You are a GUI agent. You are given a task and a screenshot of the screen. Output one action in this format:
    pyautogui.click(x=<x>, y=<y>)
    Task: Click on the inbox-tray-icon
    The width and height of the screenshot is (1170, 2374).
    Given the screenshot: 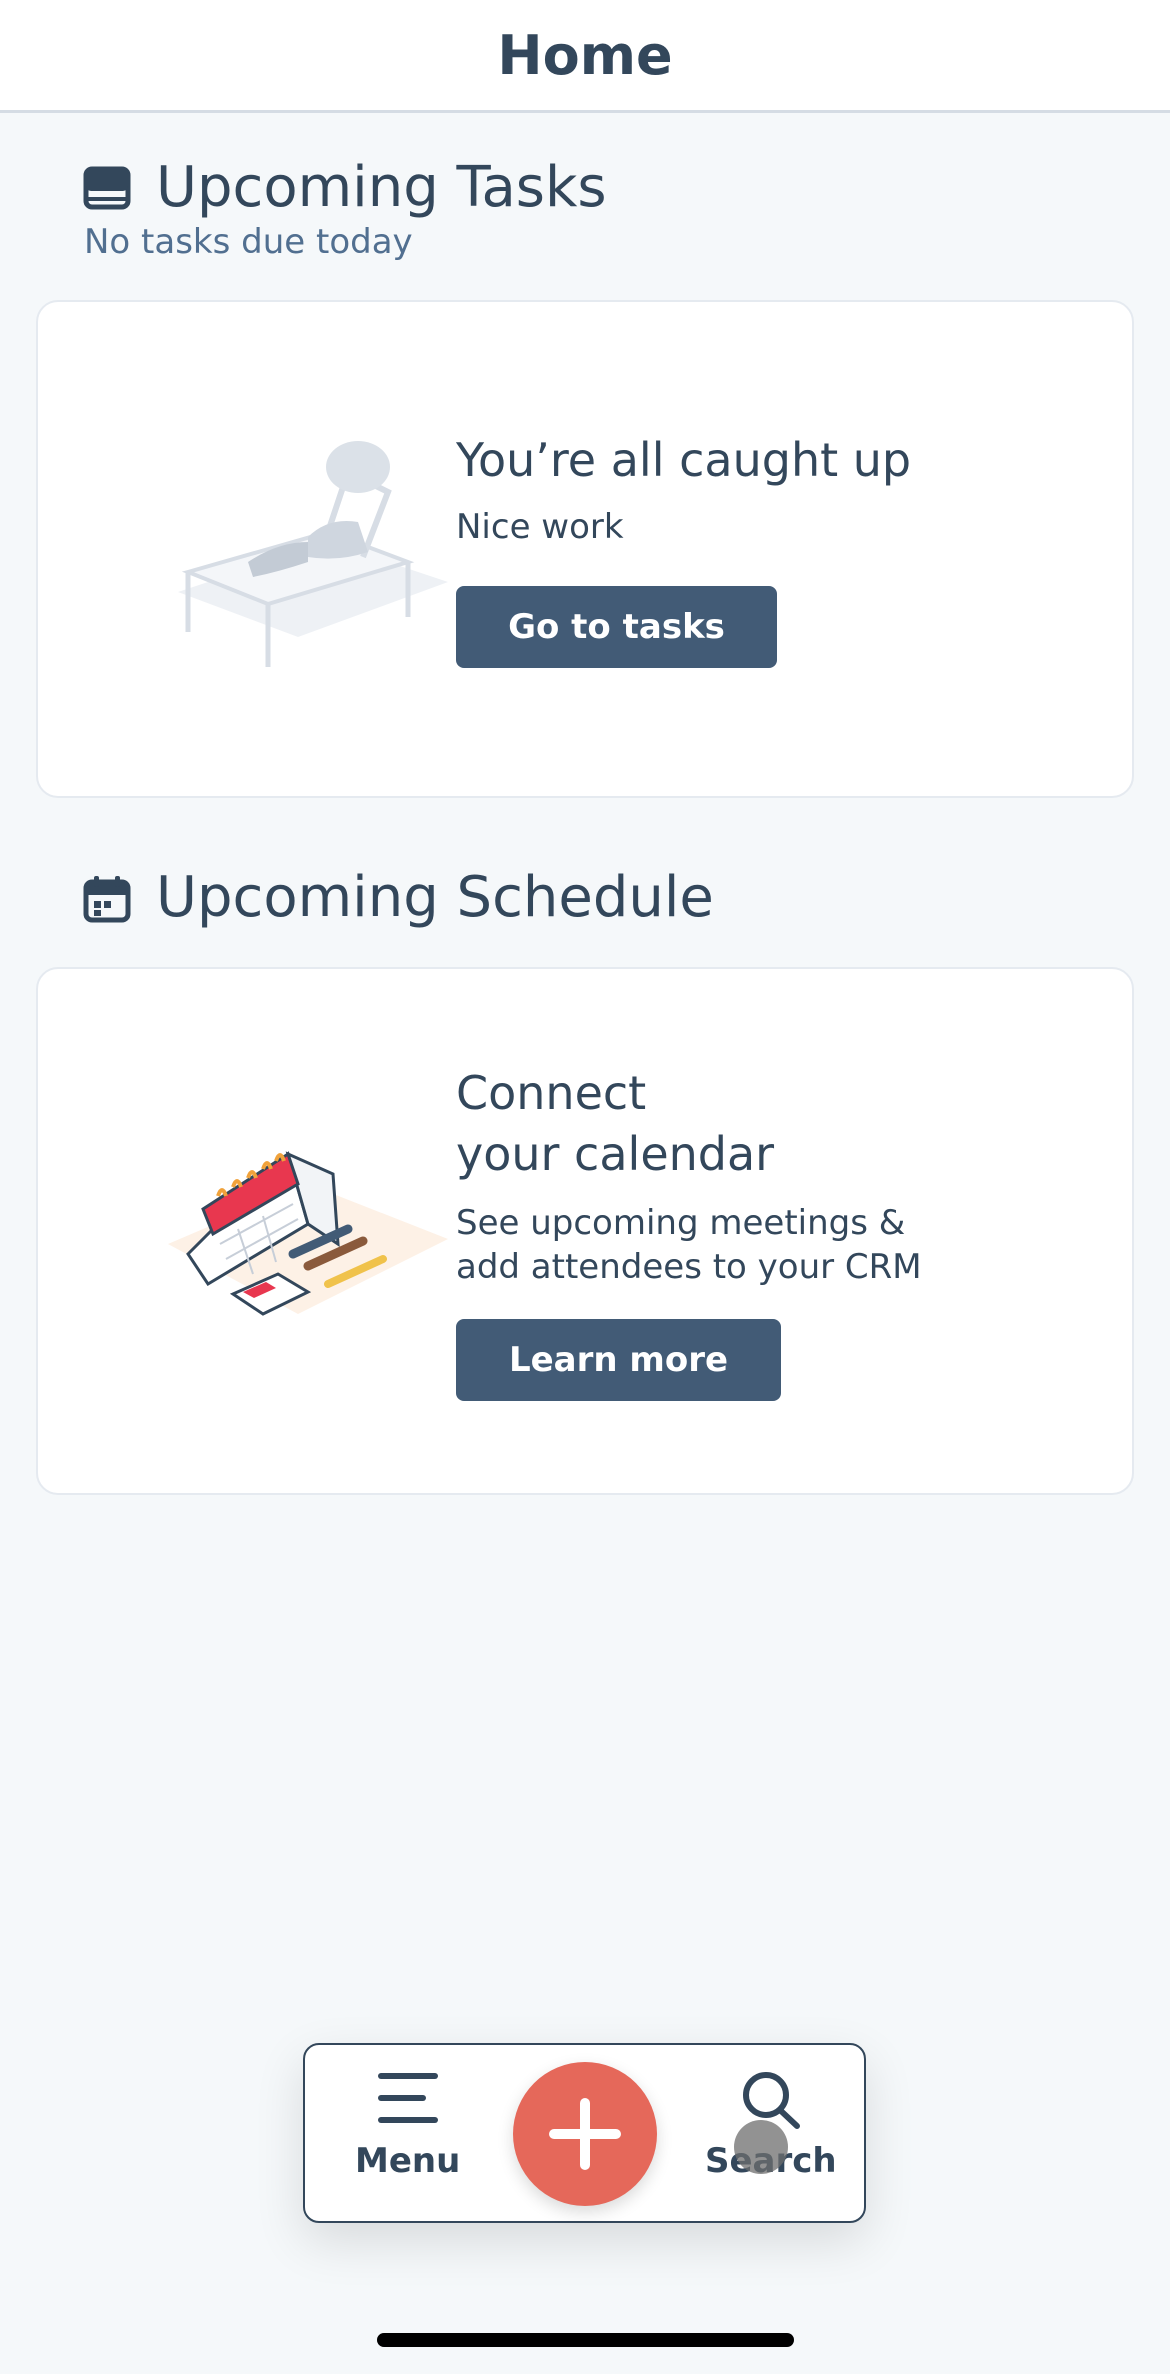 What is the action you would take?
    pyautogui.click(x=107, y=187)
    